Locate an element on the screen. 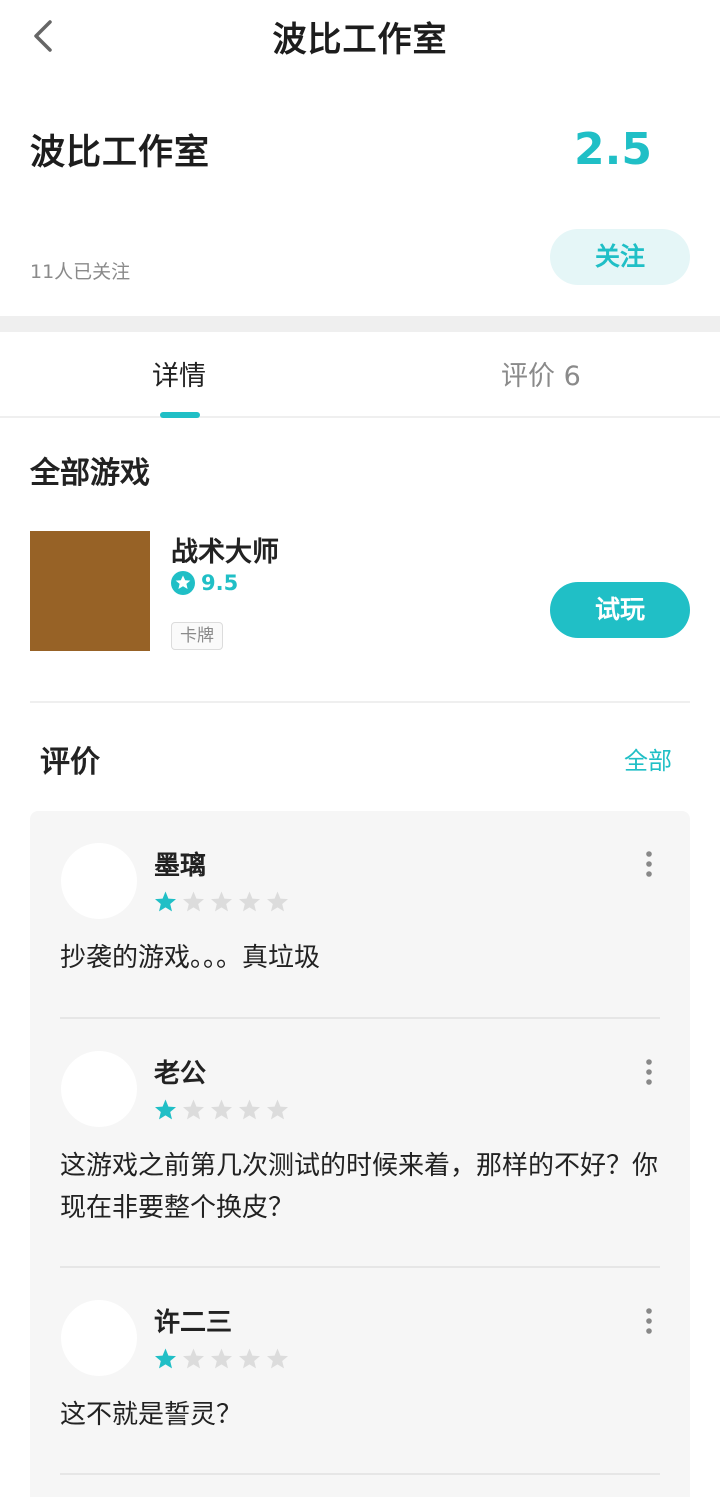 Image resolution: width=720 pixels, height=1497 pixels. review-text: 这游戏之前第几次测试的时候来着，那样的不好？你现在非要整个换皮？ is located at coordinates (359, 1187).